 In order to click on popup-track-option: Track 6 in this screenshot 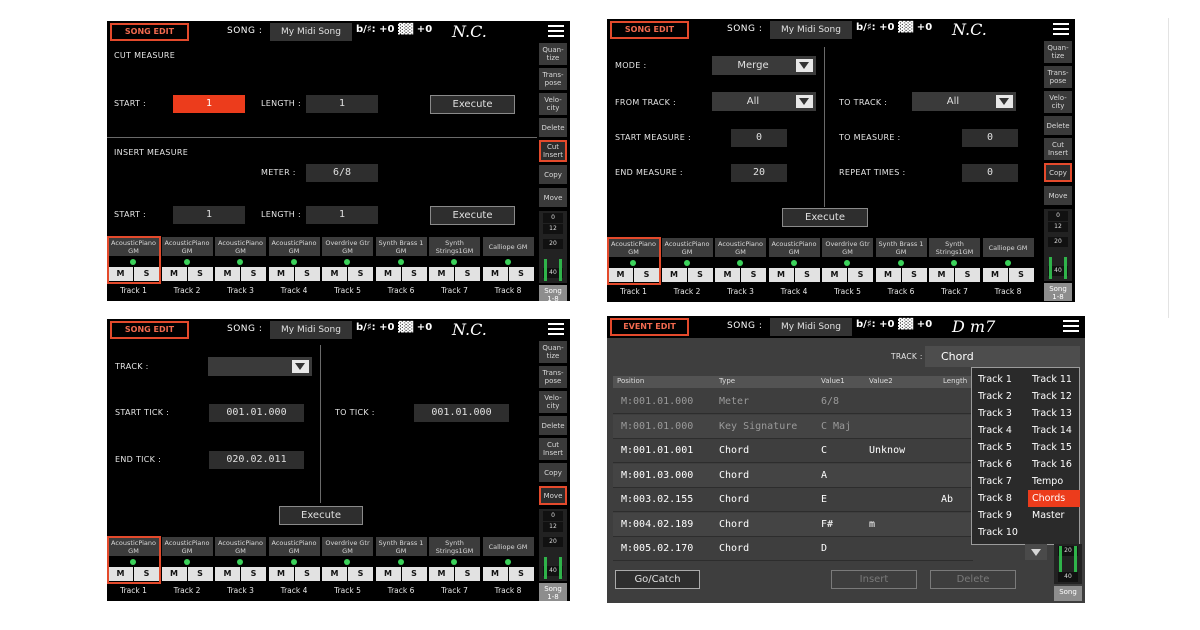, I will do `click(1000, 464)`.